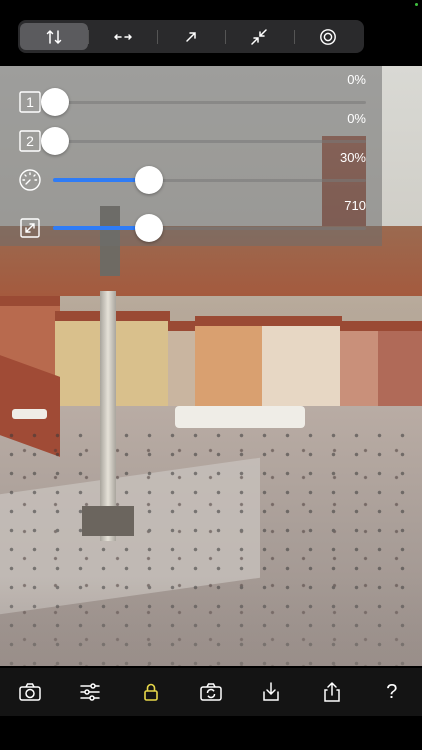  I want to click on slider-1: 1 0%, so click(191, 96).